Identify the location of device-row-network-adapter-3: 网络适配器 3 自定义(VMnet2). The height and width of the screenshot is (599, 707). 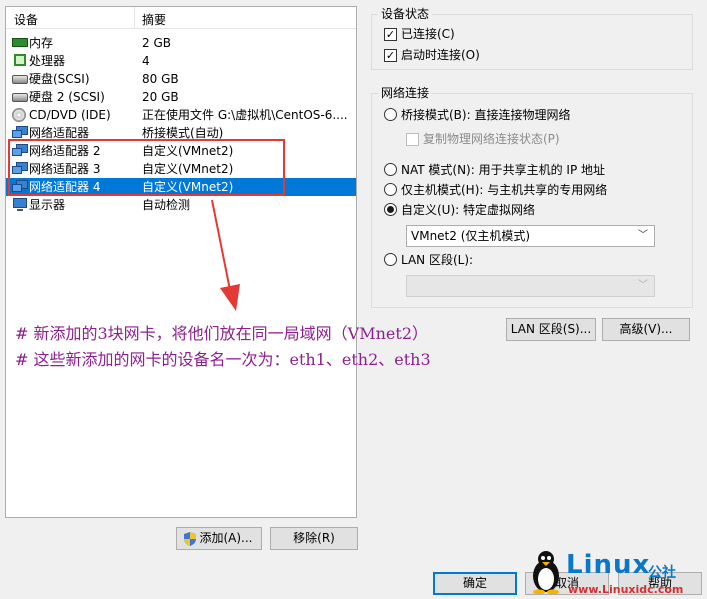
(181, 169).